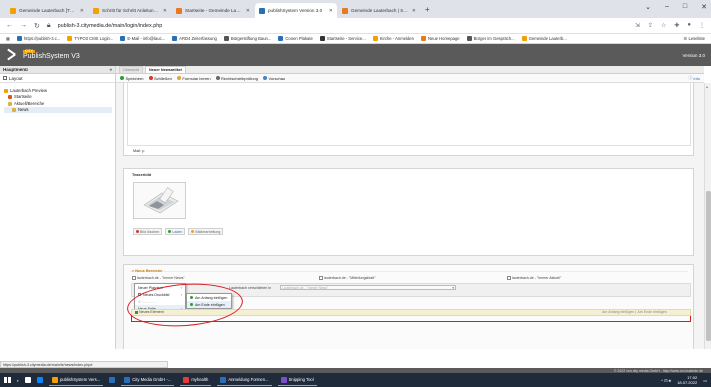  What do you see at coordinates (132, 78) in the screenshot?
I see `toolbar-button: Speichern` at bounding box center [132, 78].